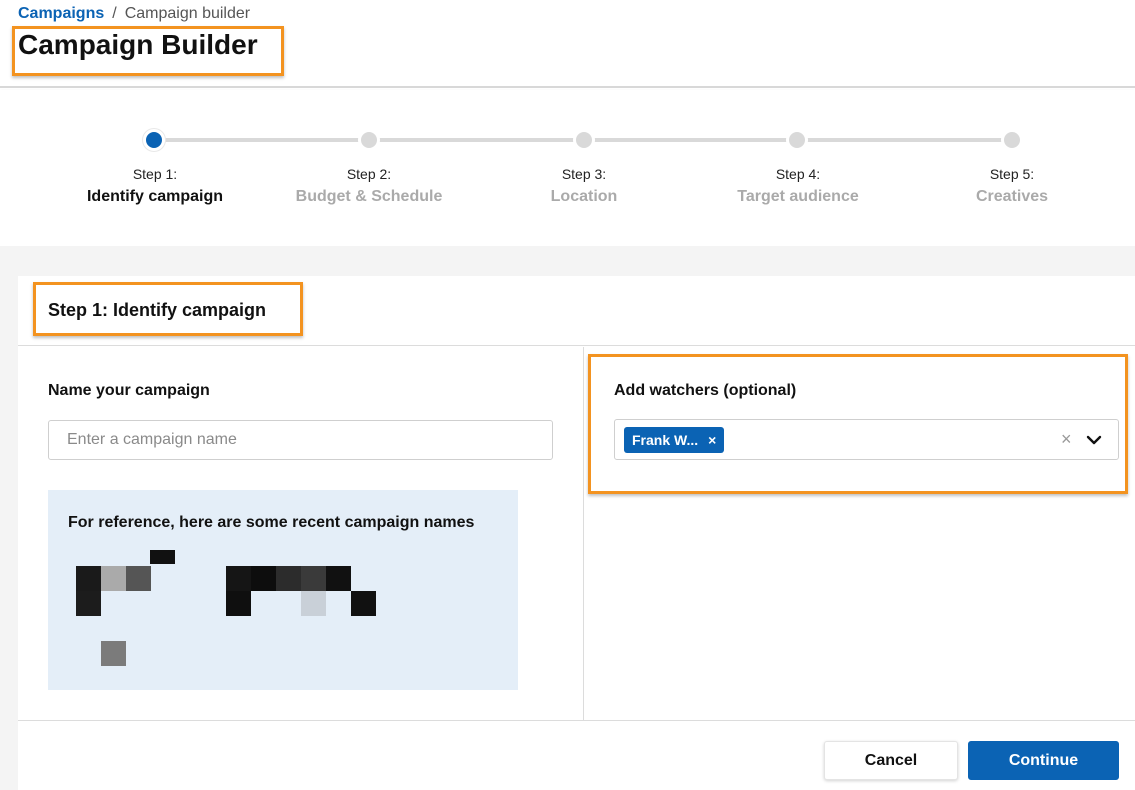 This screenshot has width=1135, height=790. Describe the element at coordinates (300, 440) in the screenshot. I see `campaign-name-input` at that location.